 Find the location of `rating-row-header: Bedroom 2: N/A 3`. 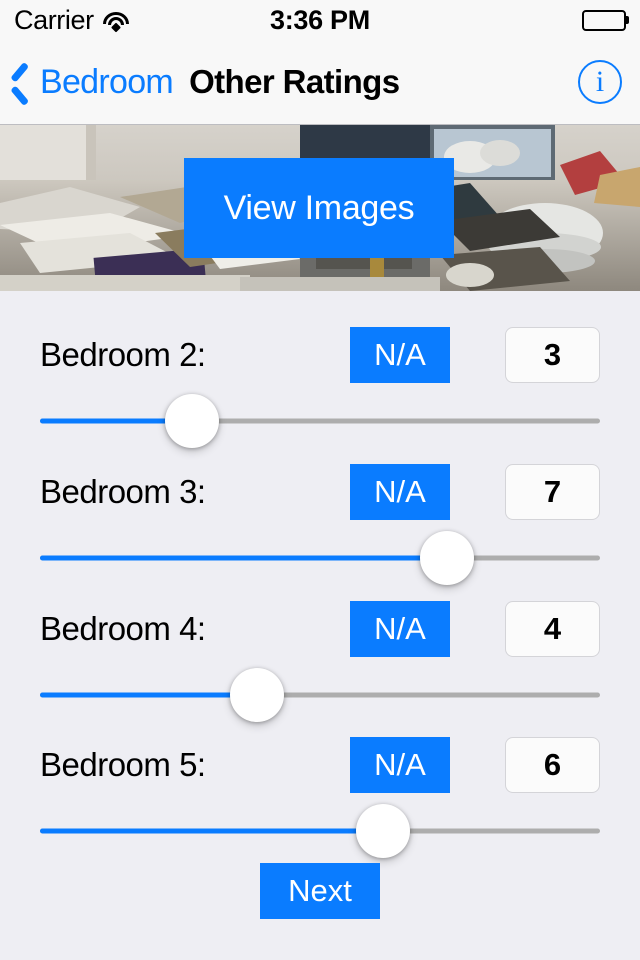

rating-row-header: Bedroom 2: N/A 3 is located at coordinates (320, 355).